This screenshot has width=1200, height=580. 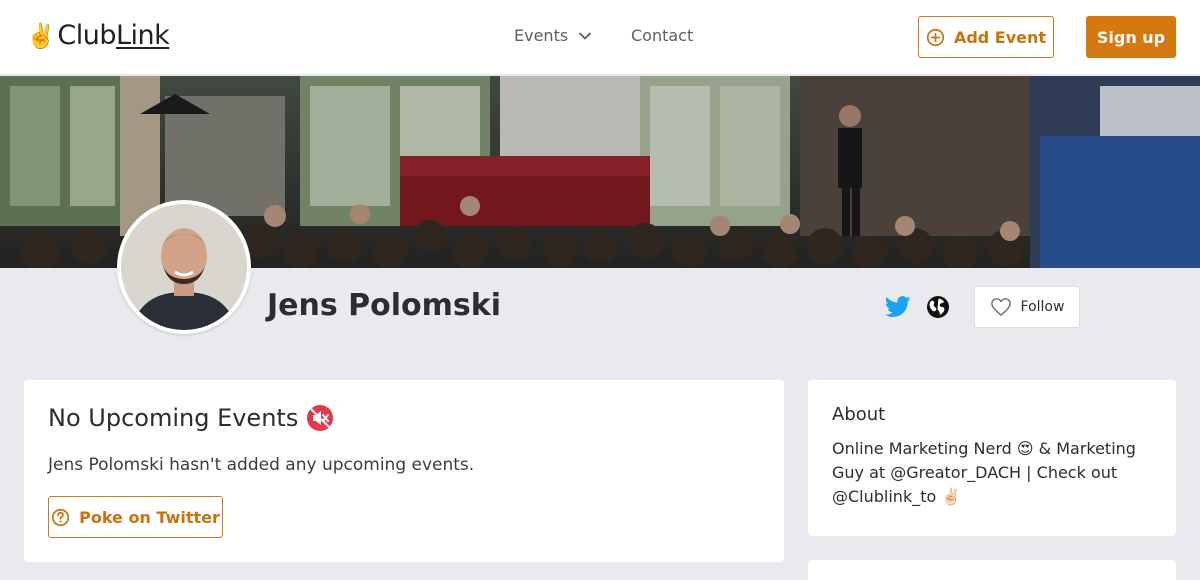 I want to click on avatar-photo, so click(x=184, y=267).